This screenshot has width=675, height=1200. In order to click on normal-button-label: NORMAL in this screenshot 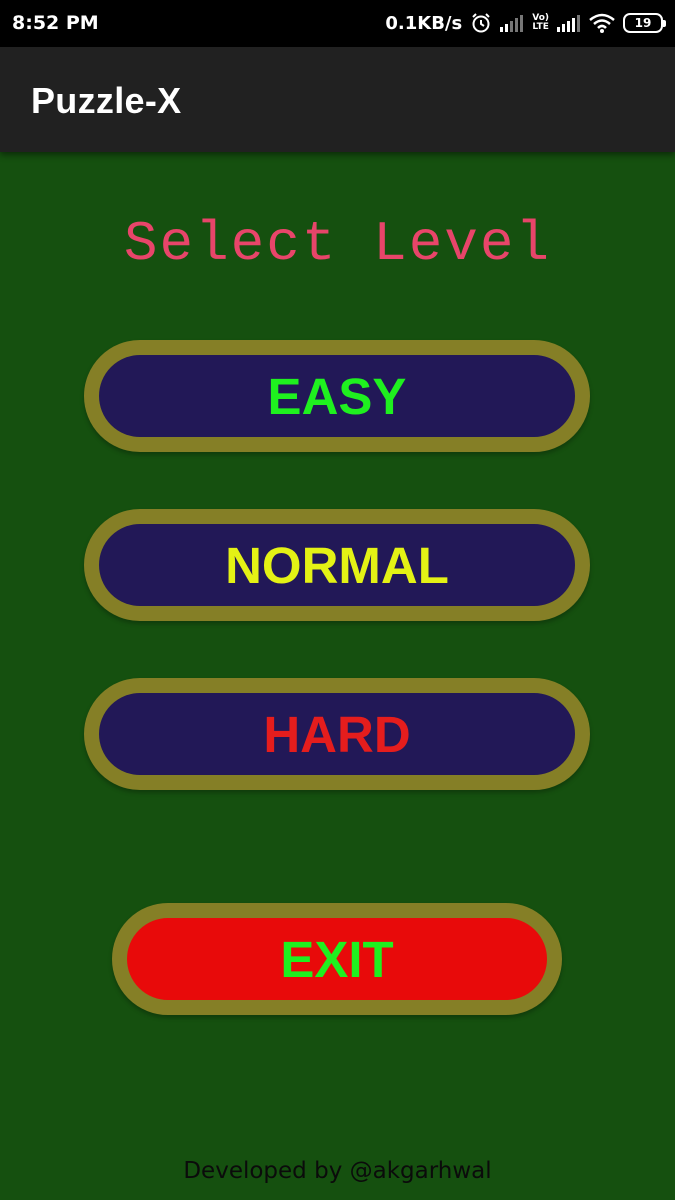, I will do `click(337, 565)`.